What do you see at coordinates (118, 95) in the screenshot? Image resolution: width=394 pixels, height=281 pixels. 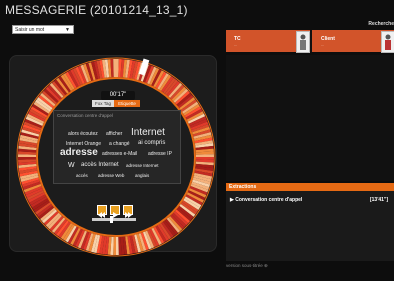 I see `playback-time: 00'17"` at bounding box center [118, 95].